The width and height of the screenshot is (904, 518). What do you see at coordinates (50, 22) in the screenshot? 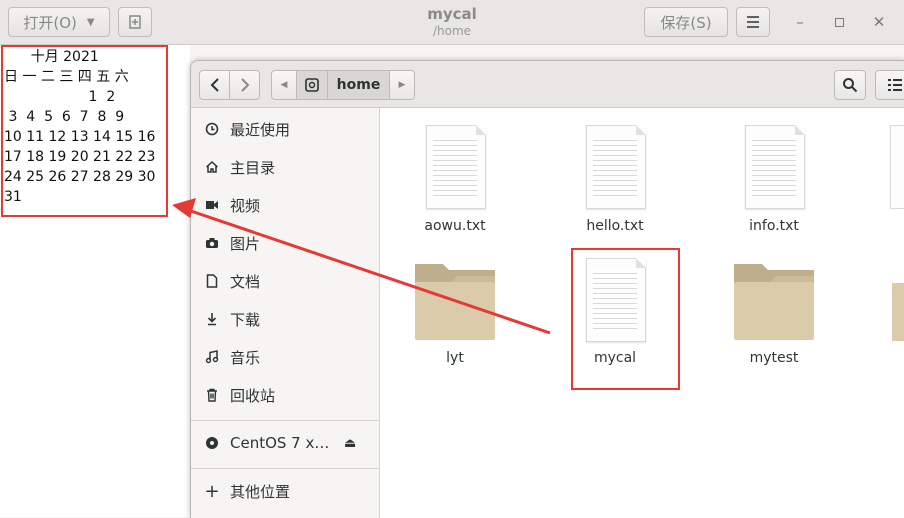
I see `open-button-label: 打开(O)` at bounding box center [50, 22].